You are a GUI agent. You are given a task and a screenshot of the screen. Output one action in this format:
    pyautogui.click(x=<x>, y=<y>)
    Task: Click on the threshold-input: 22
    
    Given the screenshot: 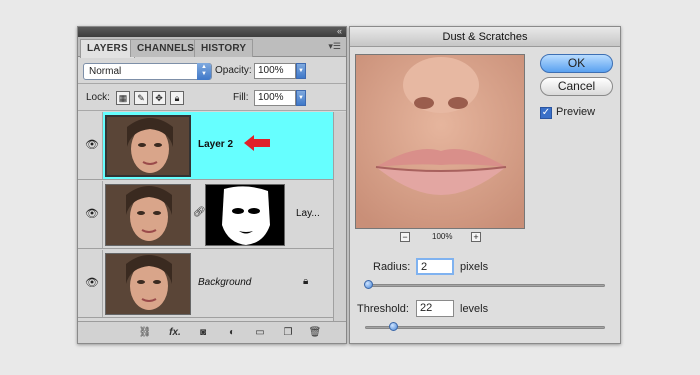 What is the action you would take?
    pyautogui.click(x=435, y=308)
    